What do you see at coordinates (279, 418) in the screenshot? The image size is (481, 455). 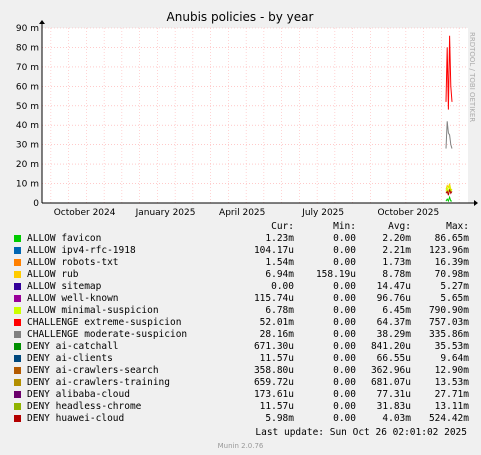 I see `legend-cur: 5.98m` at bounding box center [279, 418].